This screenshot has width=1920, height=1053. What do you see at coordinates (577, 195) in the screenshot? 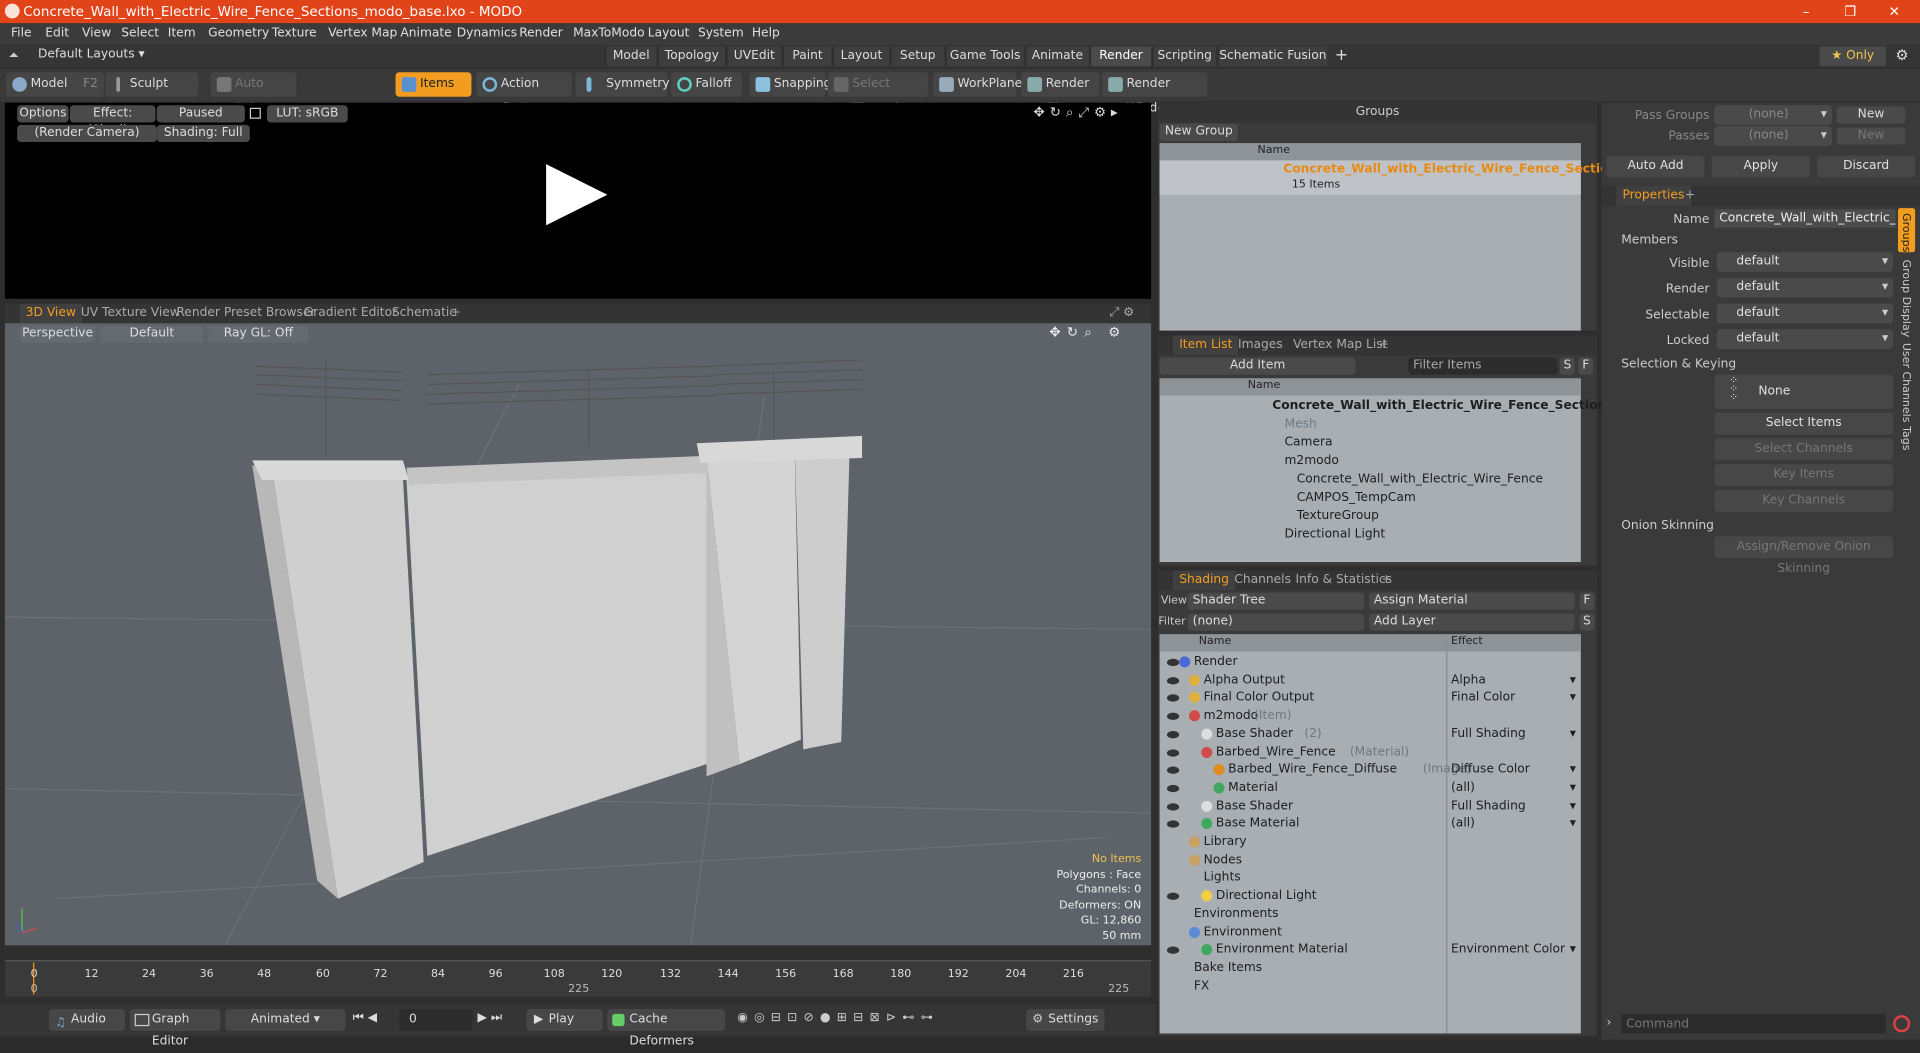
I see `play-render-icon` at bounding box center [577, 195].